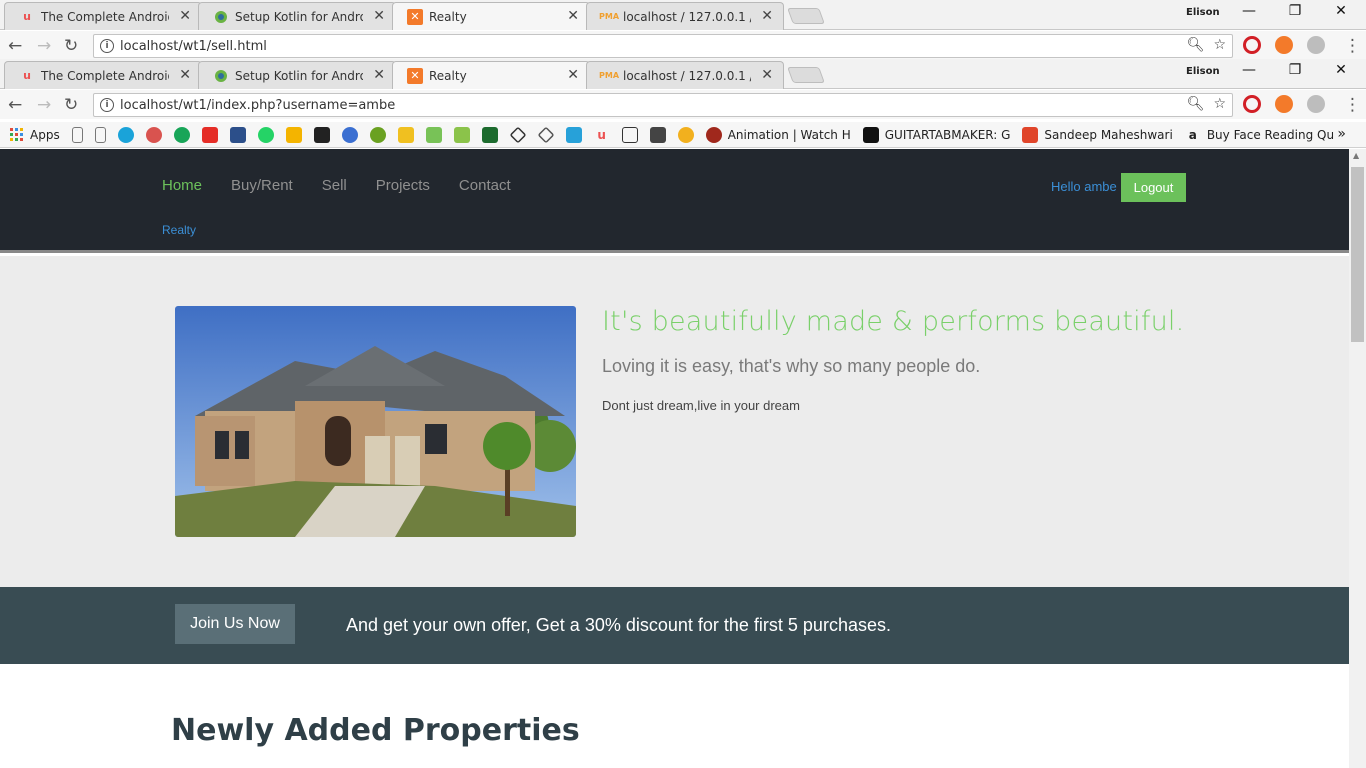 The image size is (1366, 768). What do you see at coordinates (377, 134) in the screenshot?
I see `bookmark-reel` at bounding box center [377, 134].